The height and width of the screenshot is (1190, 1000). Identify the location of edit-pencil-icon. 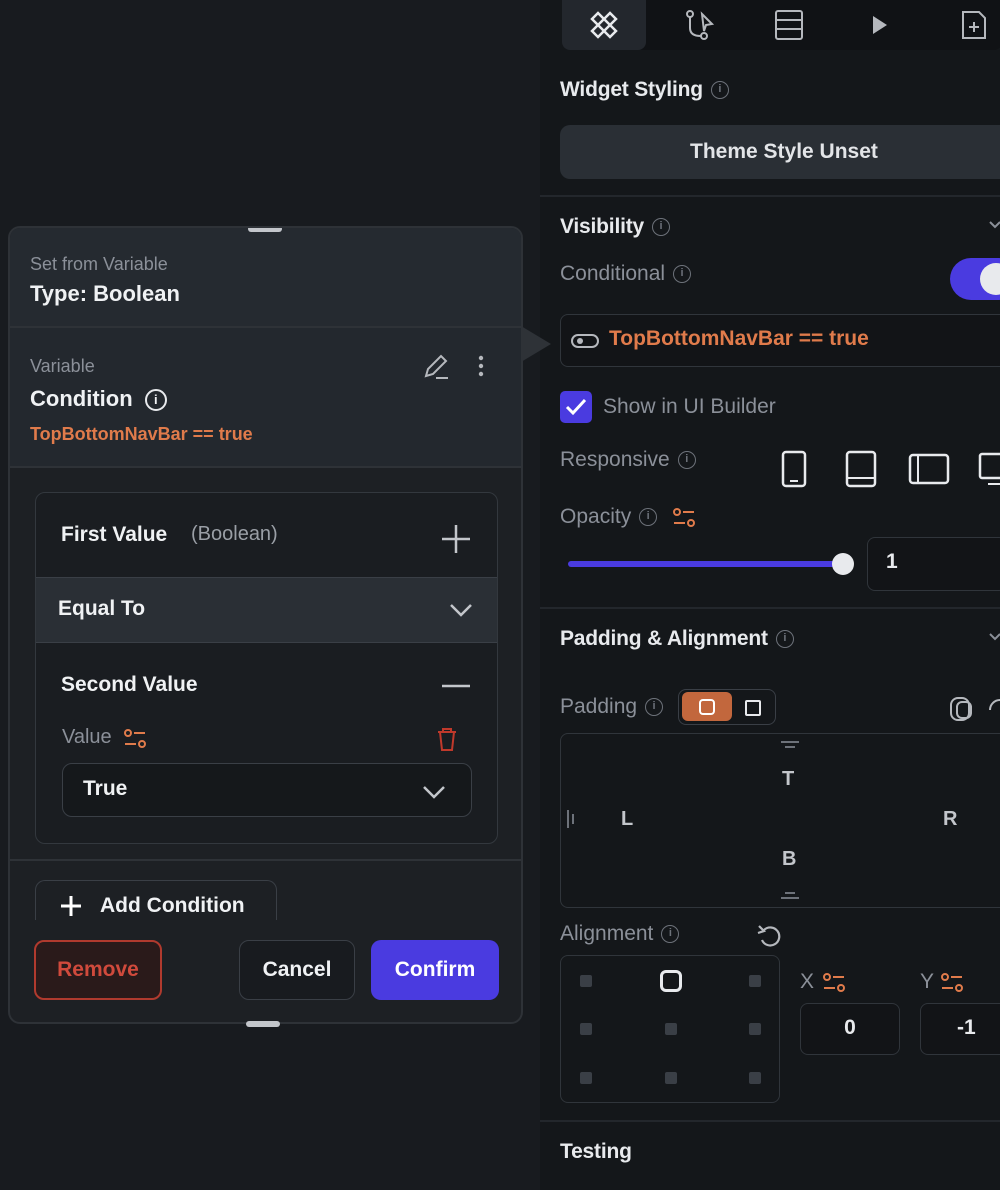
(436, 366).